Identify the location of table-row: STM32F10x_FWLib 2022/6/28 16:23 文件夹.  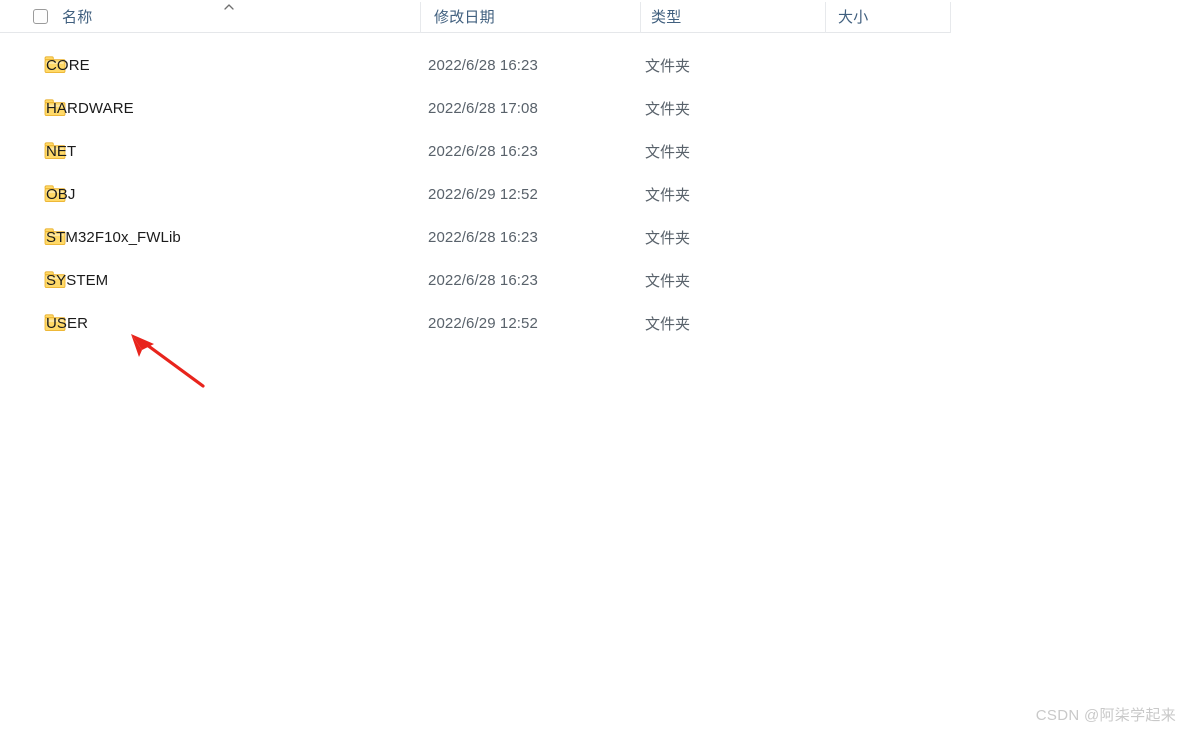
(475, 237).